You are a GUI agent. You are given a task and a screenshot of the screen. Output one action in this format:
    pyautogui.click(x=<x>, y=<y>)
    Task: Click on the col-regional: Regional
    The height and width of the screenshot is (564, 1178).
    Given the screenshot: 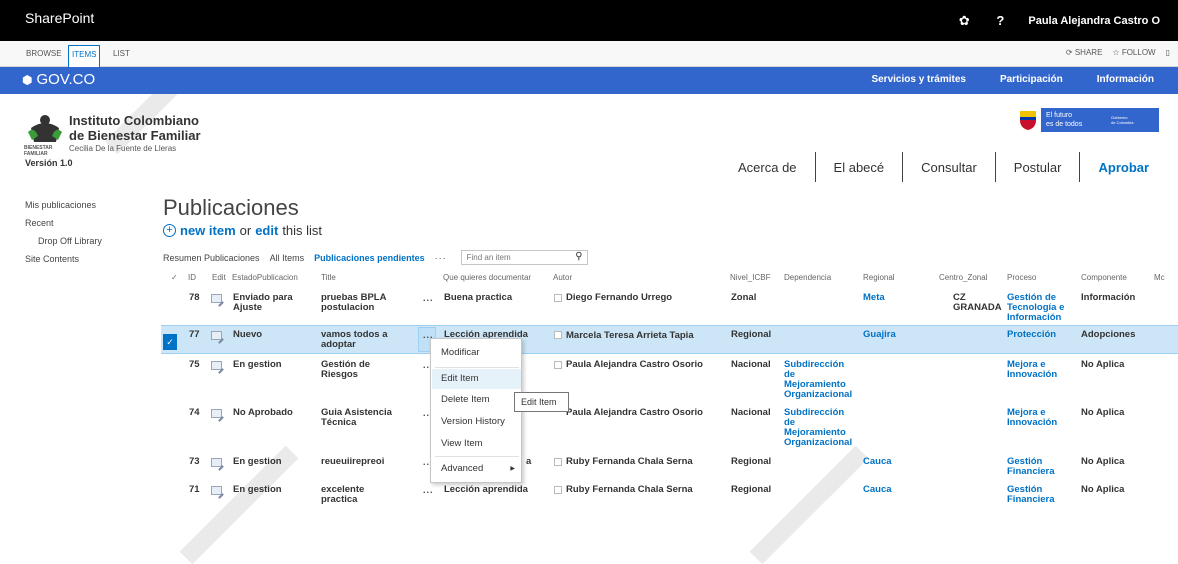 What is the action you would take?
    pyautogui.click(x=879, y=277)
    